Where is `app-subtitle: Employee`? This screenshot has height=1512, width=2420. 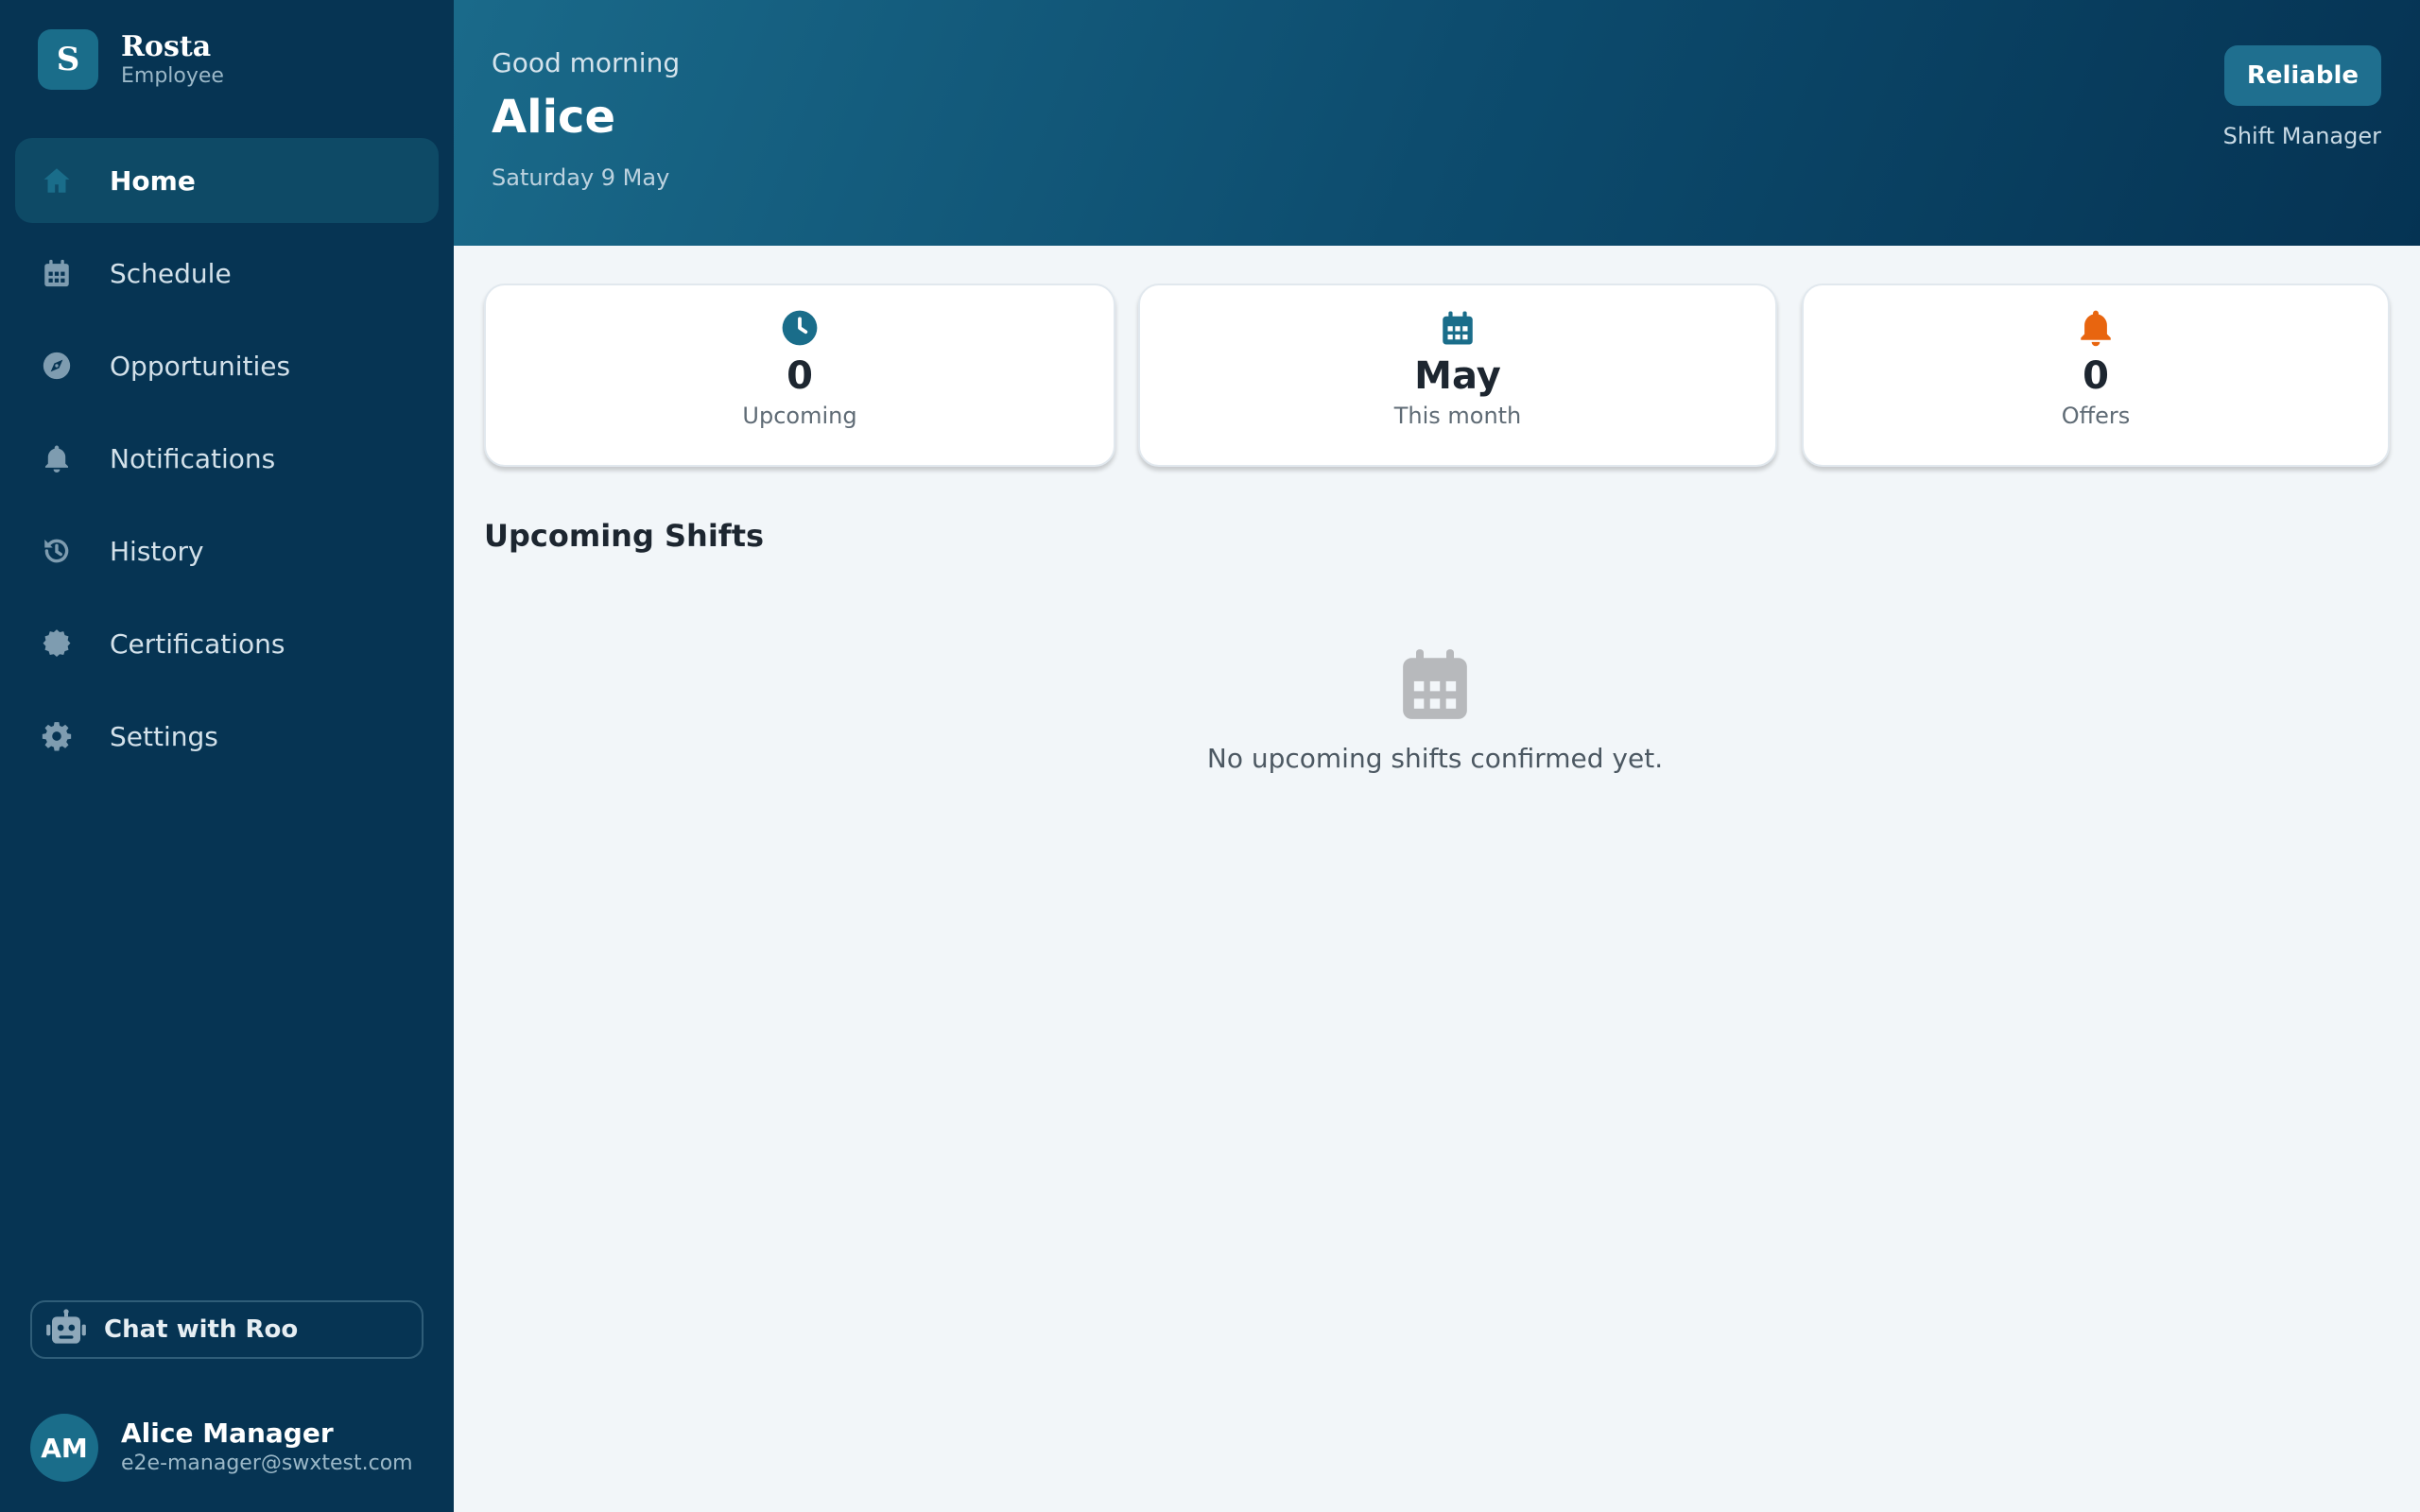
app-subtitle: Employee is located at coordinates (172, 76).